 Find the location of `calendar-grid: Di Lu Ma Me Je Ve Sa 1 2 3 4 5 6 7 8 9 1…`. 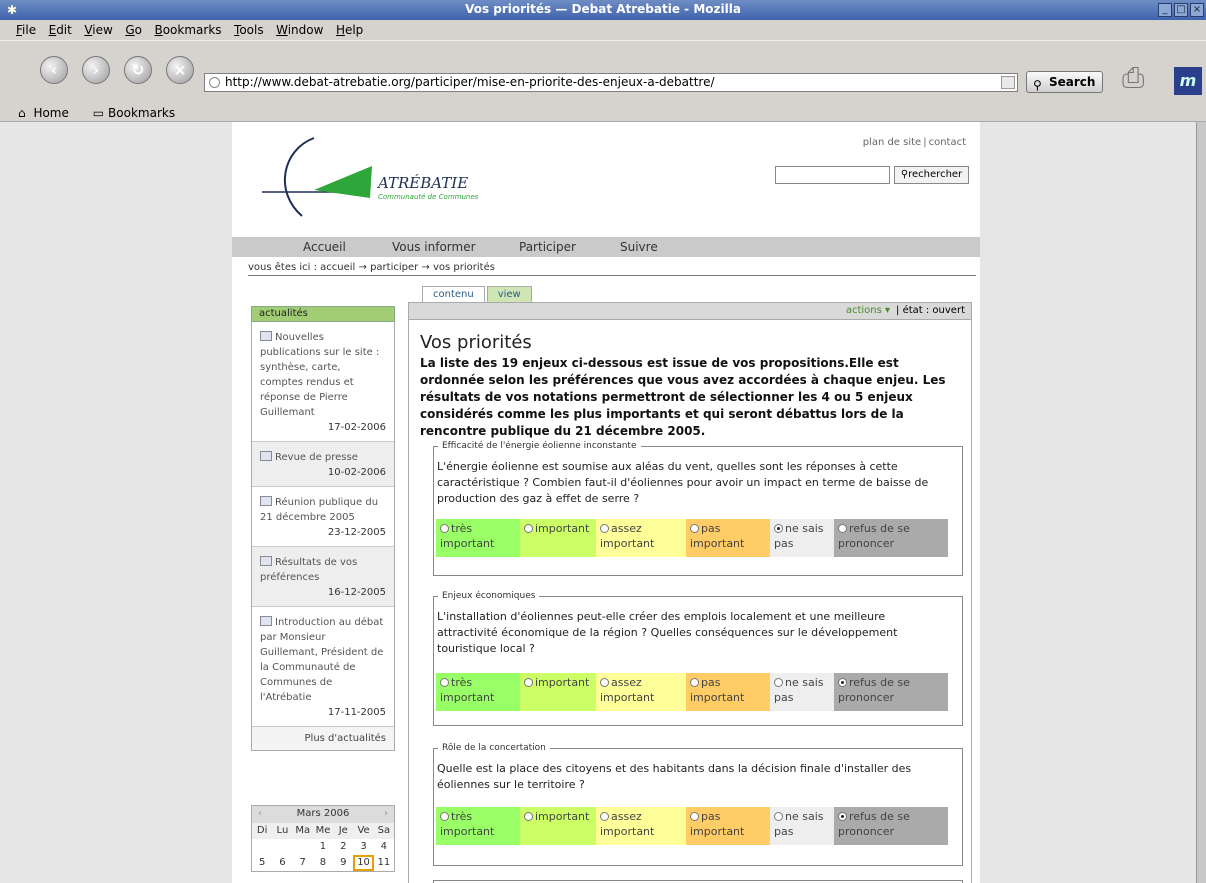

calendar-grid: Di Lu Ma Me Je Ve Sa 1 2 3 4 5 6 7 8 9 1… is located at coordinates (323, 847).